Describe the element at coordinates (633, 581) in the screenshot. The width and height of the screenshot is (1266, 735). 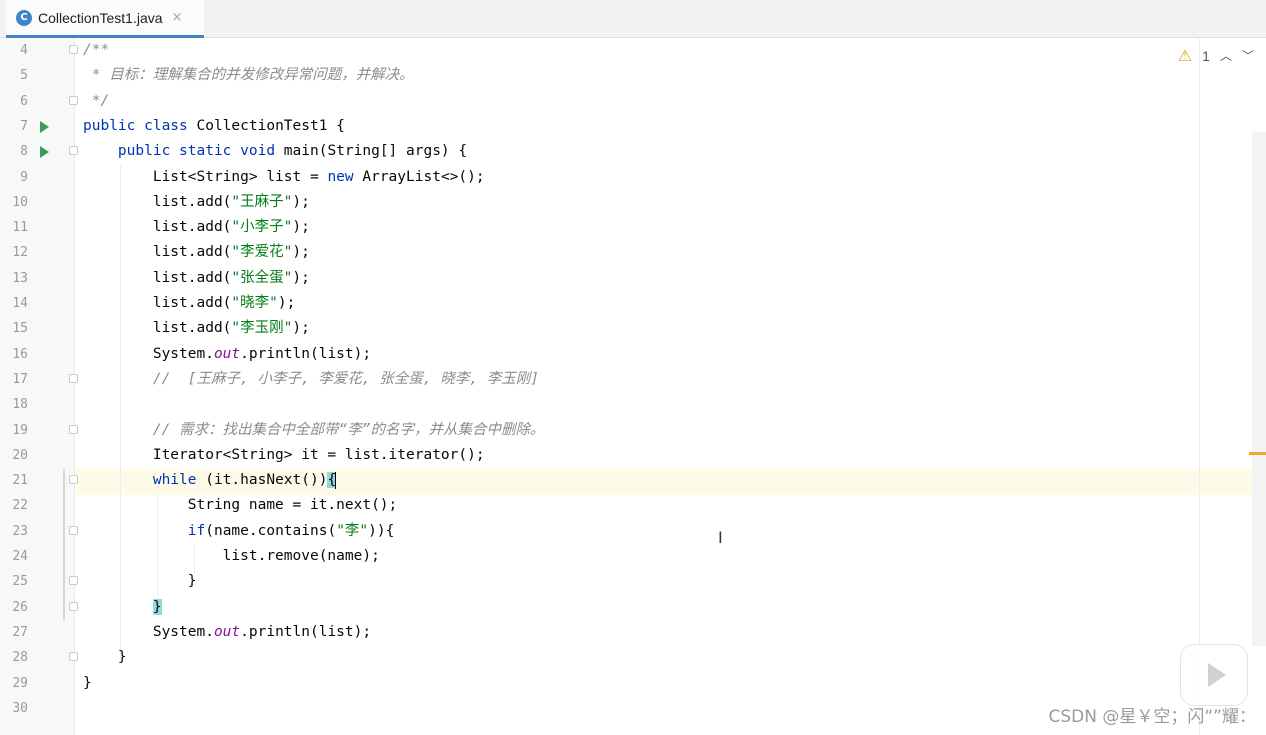
I see `code-line: 25 }` at that location.